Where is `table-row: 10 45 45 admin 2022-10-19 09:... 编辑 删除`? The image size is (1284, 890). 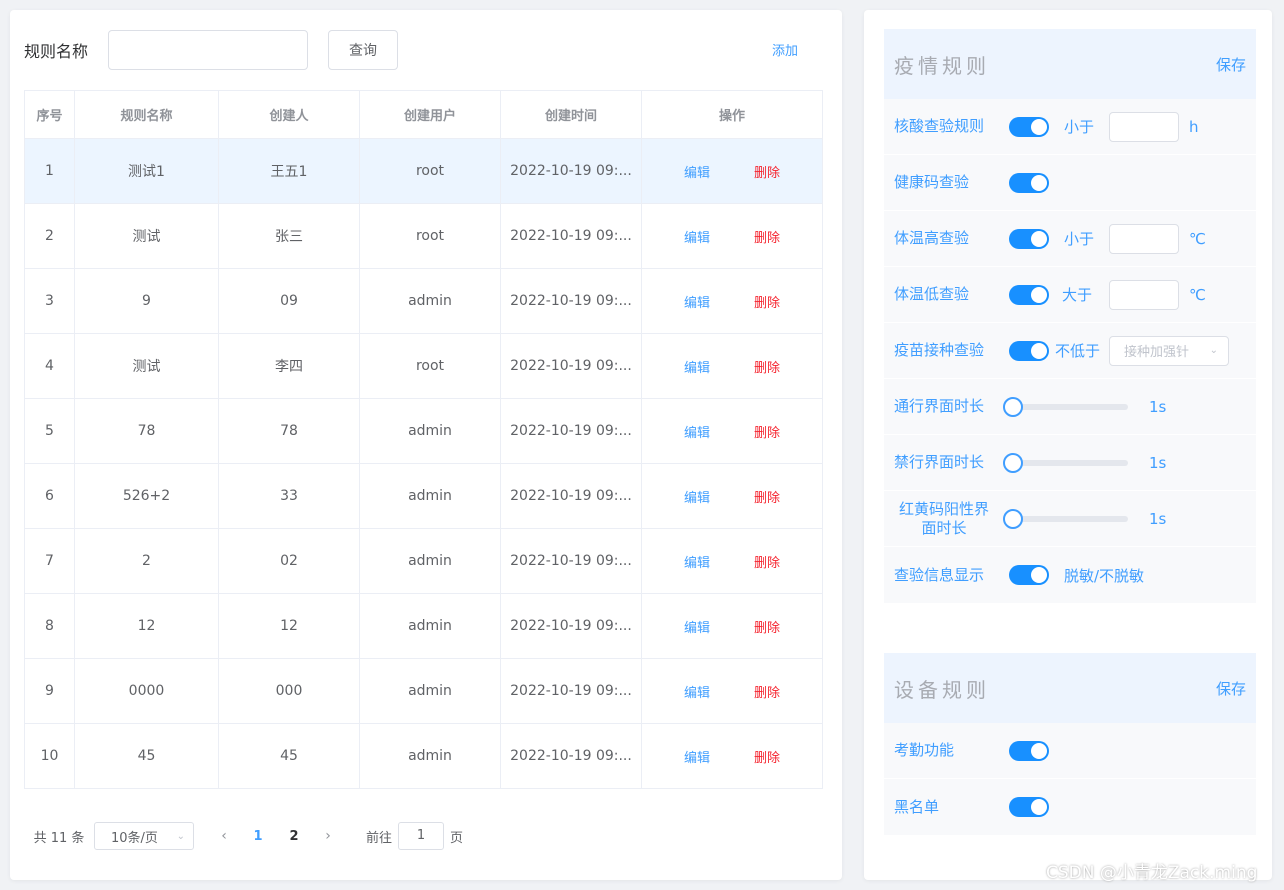
table-row: 10 45 45 admin 2022-10-19 09:... 编辑 删除 is located at coordinates (423, 756).